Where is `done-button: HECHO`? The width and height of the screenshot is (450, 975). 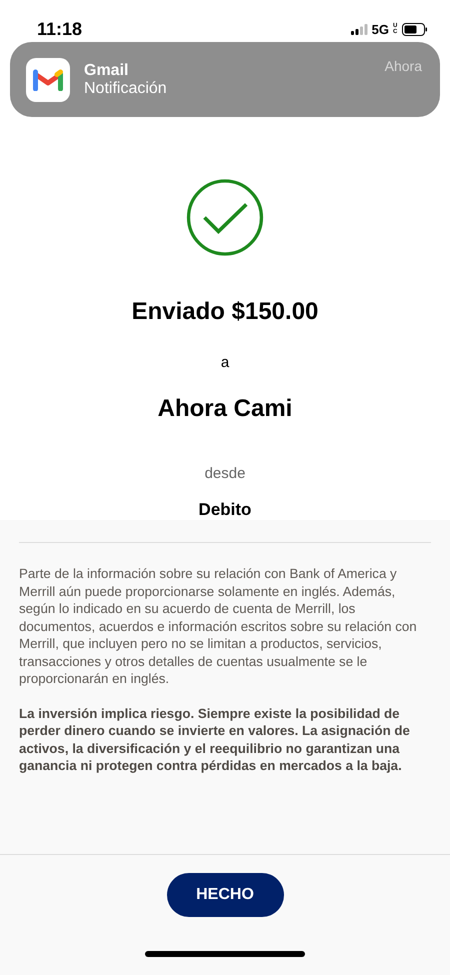
done-button: HECHO is located at coordinates (225, 895).